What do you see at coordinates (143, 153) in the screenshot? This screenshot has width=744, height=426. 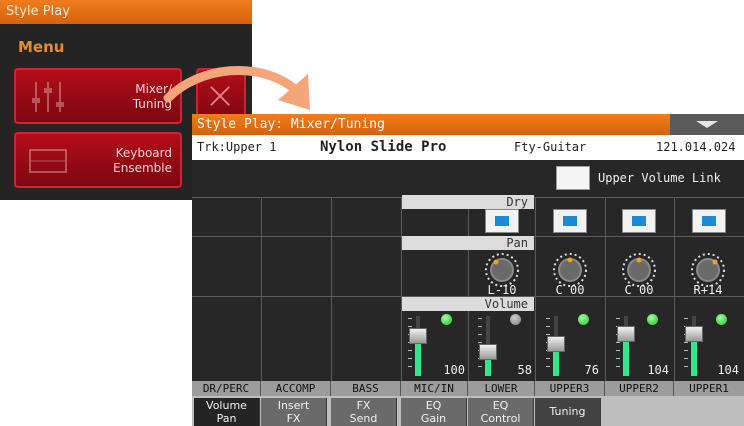 I see `keyboard-button-line1: Keyboard` at bounding box center [143, 153].